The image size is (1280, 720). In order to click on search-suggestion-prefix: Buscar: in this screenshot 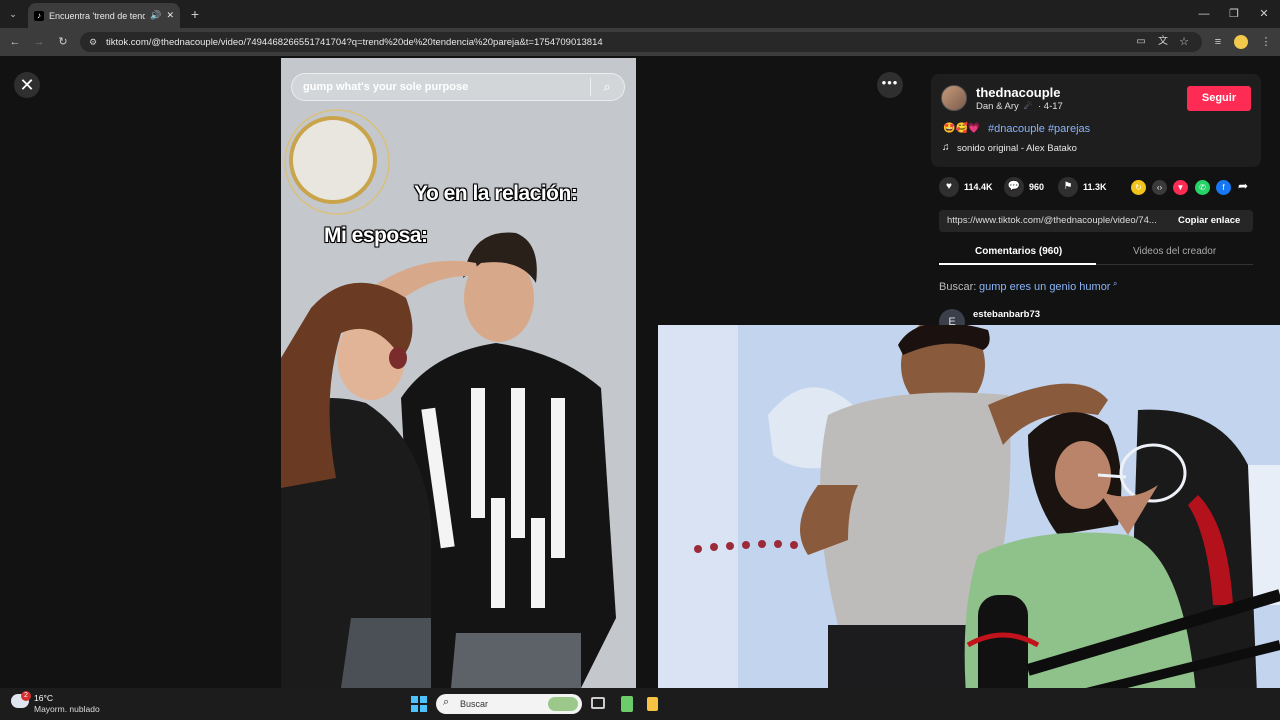, I will do `click(958, 287)`.